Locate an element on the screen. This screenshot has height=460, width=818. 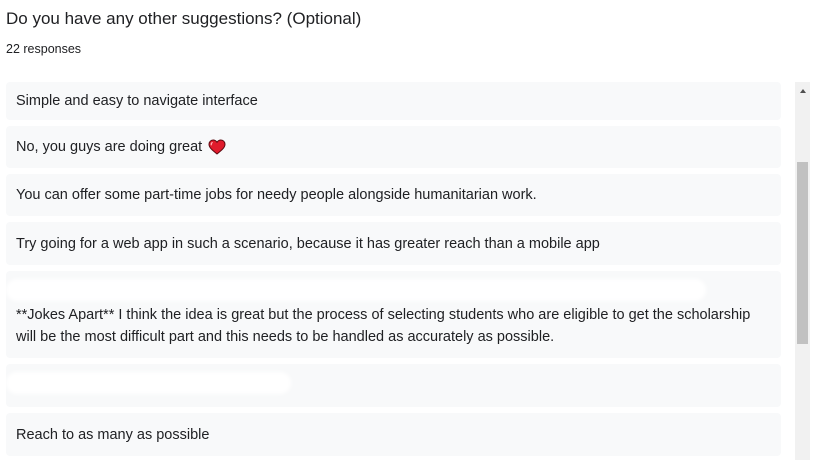
heart-icon is located at coordinates (217, 147).